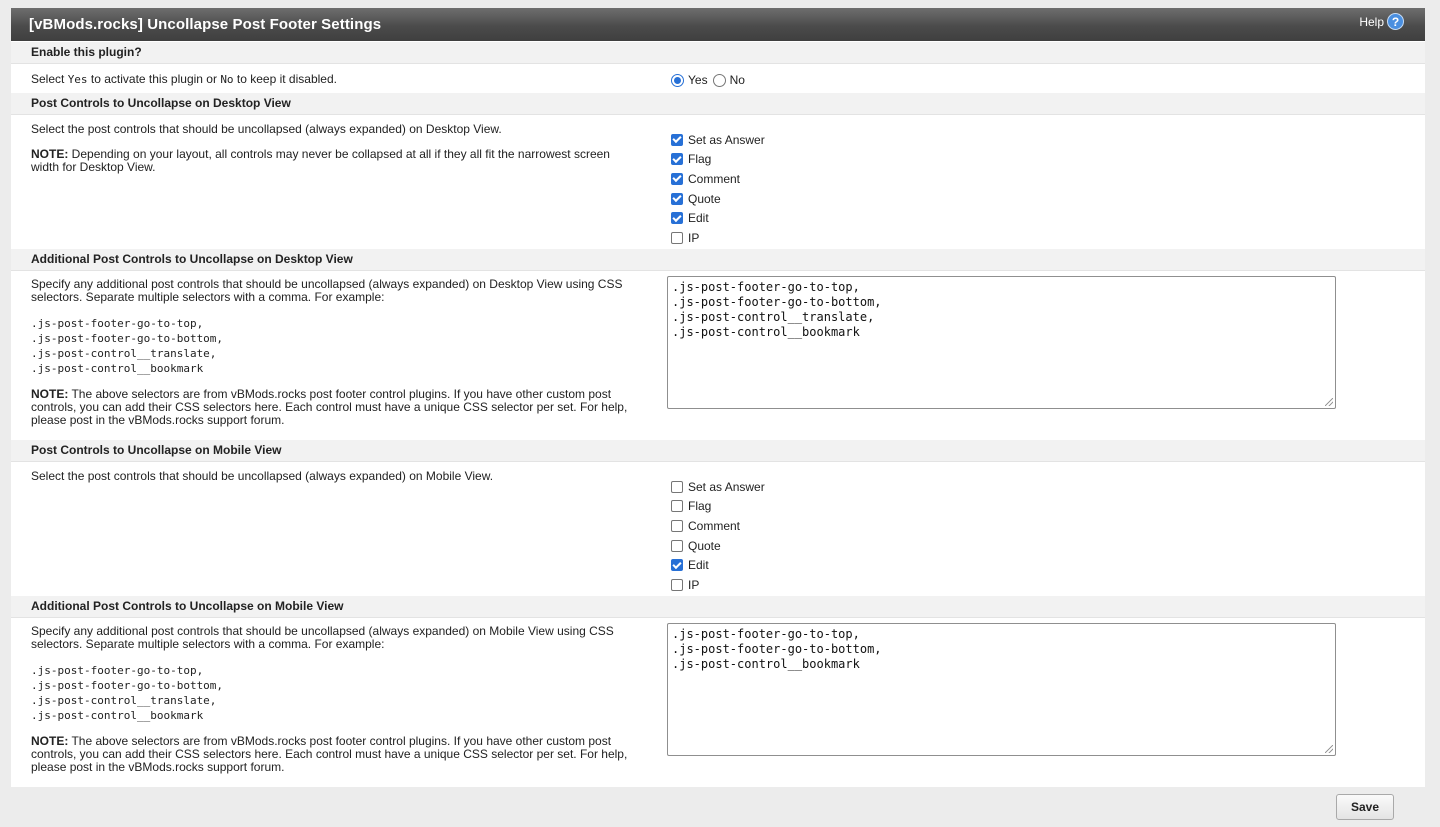 Image resolution: width=1440 pixels, height=827 pixels. Describe the element at coordinates (718, 160) in the screenshot. I see `desktop-option-flag: Flag` at that location.